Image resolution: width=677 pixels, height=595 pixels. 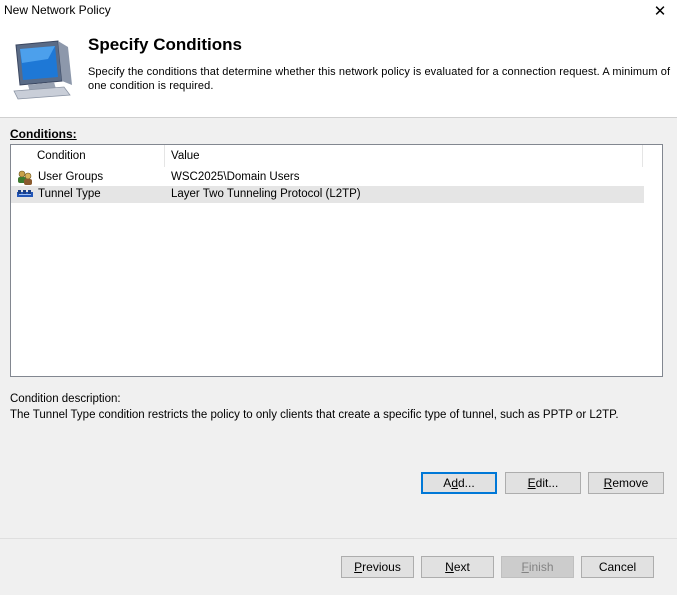 I want to click on remove-button: Remove, so click(x=626, y=483).